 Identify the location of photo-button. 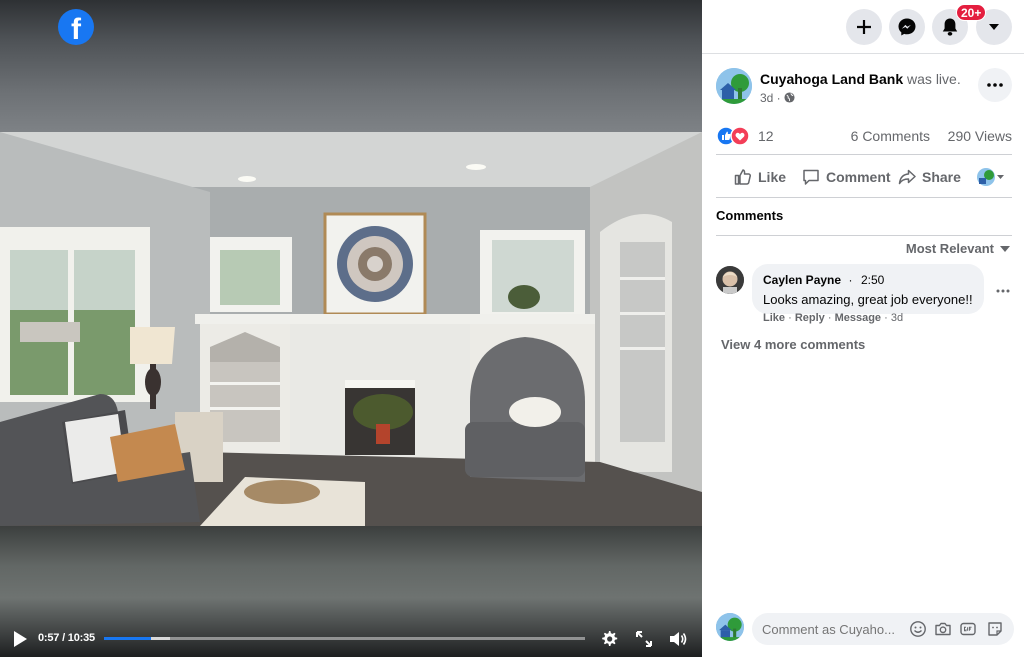
(943, 629).